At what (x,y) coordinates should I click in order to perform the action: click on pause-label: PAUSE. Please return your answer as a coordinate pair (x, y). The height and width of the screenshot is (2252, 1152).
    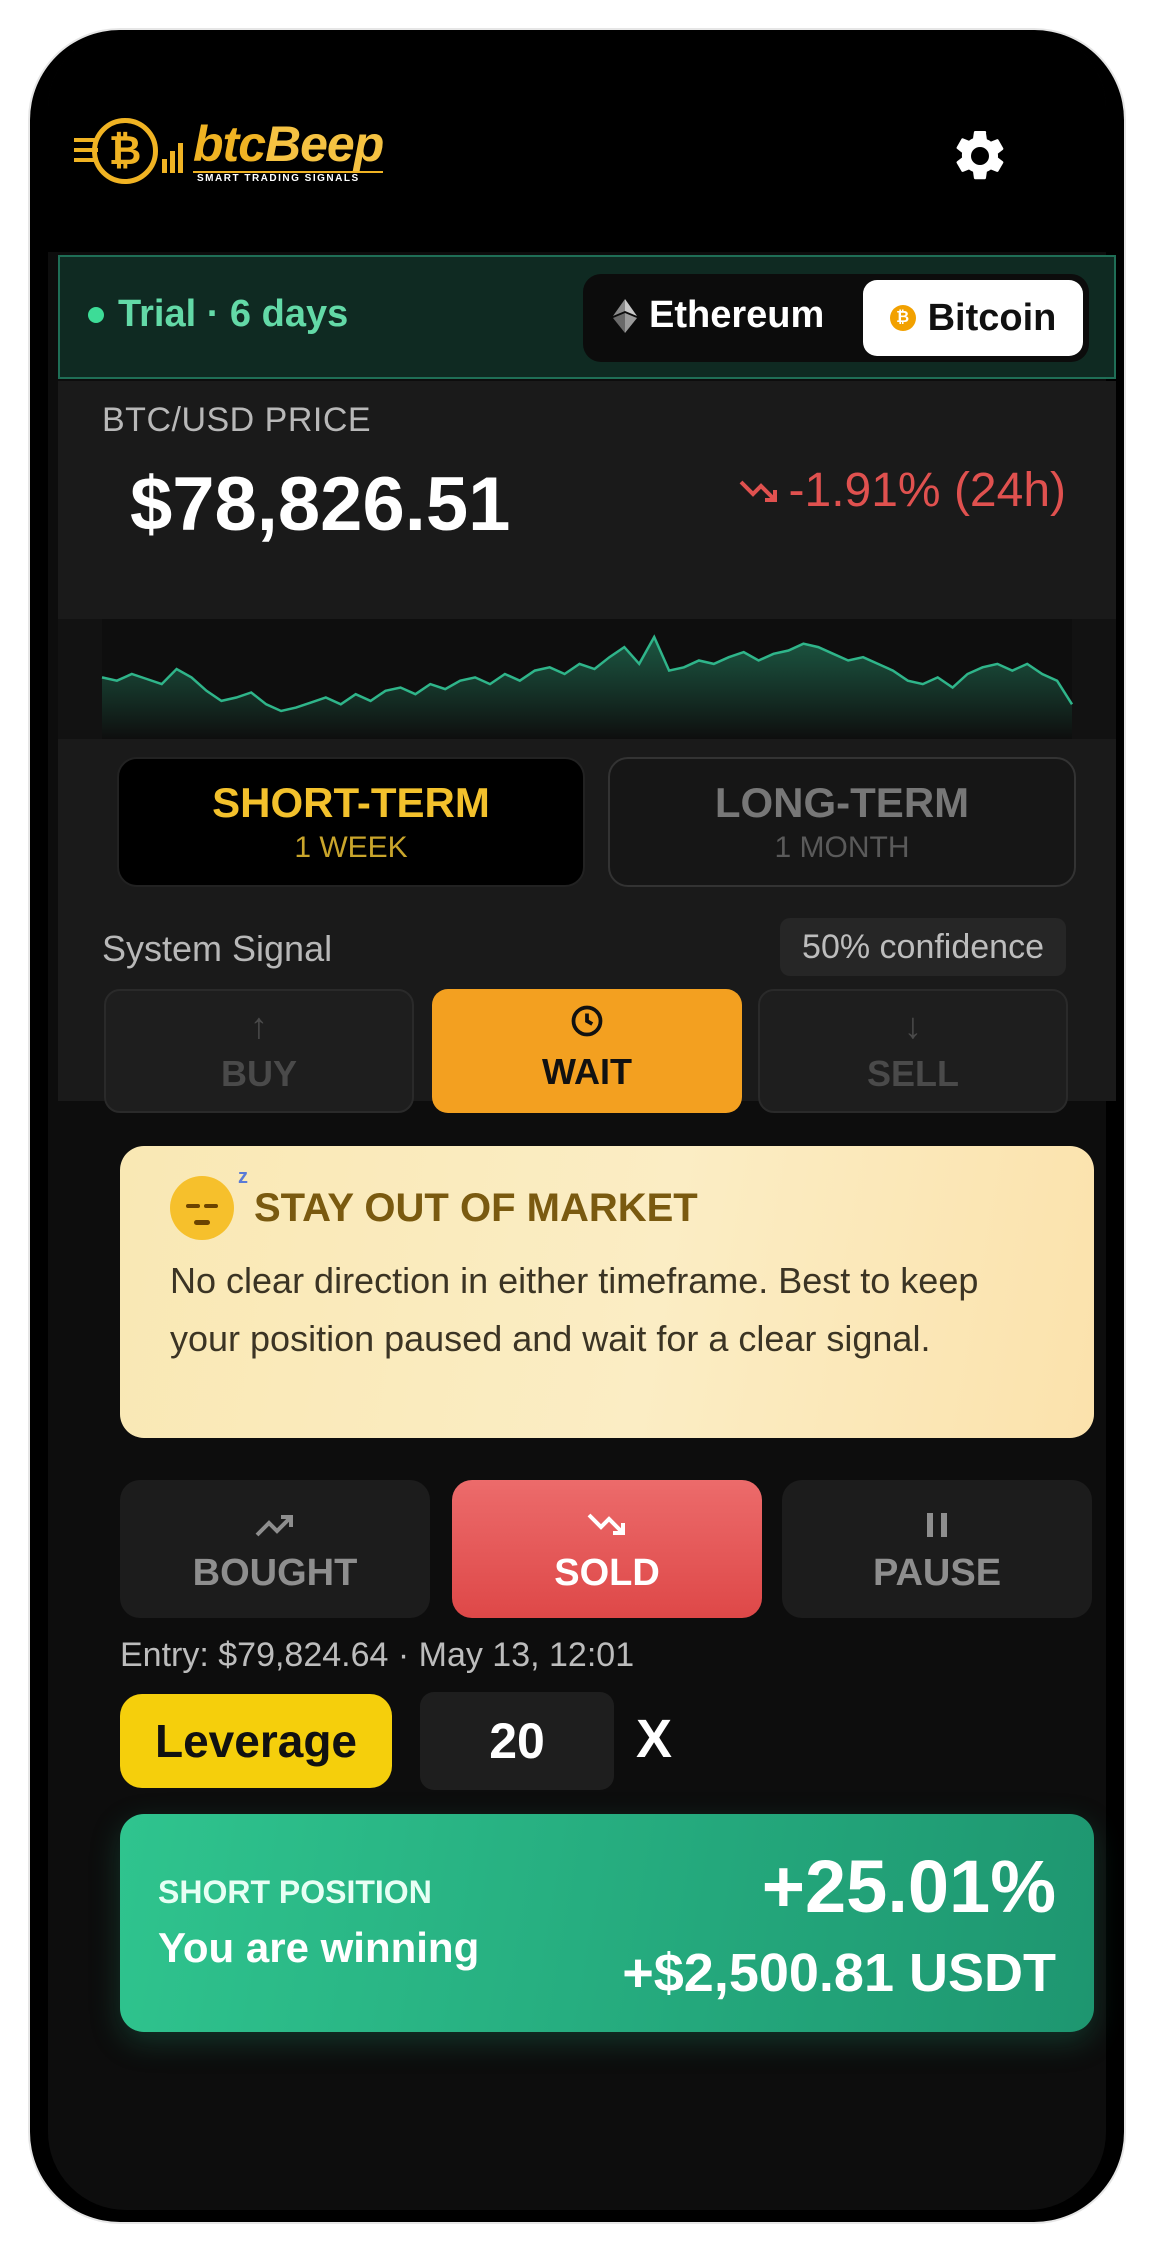
    Looking at the image, I should click on (937, 1573).